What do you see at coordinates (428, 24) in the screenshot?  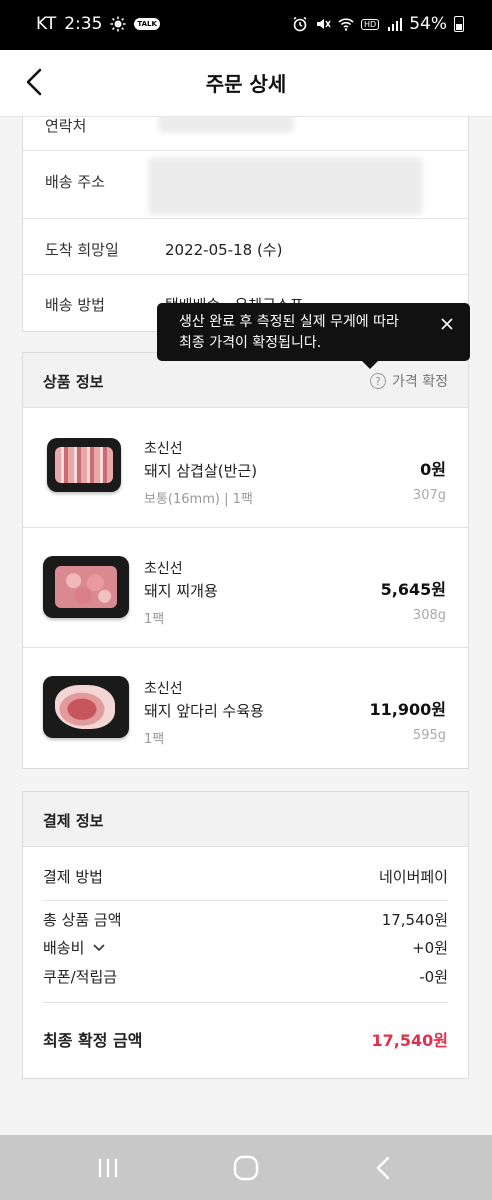 I see `battery-percent: 54%` at bounding box center [428, 24].